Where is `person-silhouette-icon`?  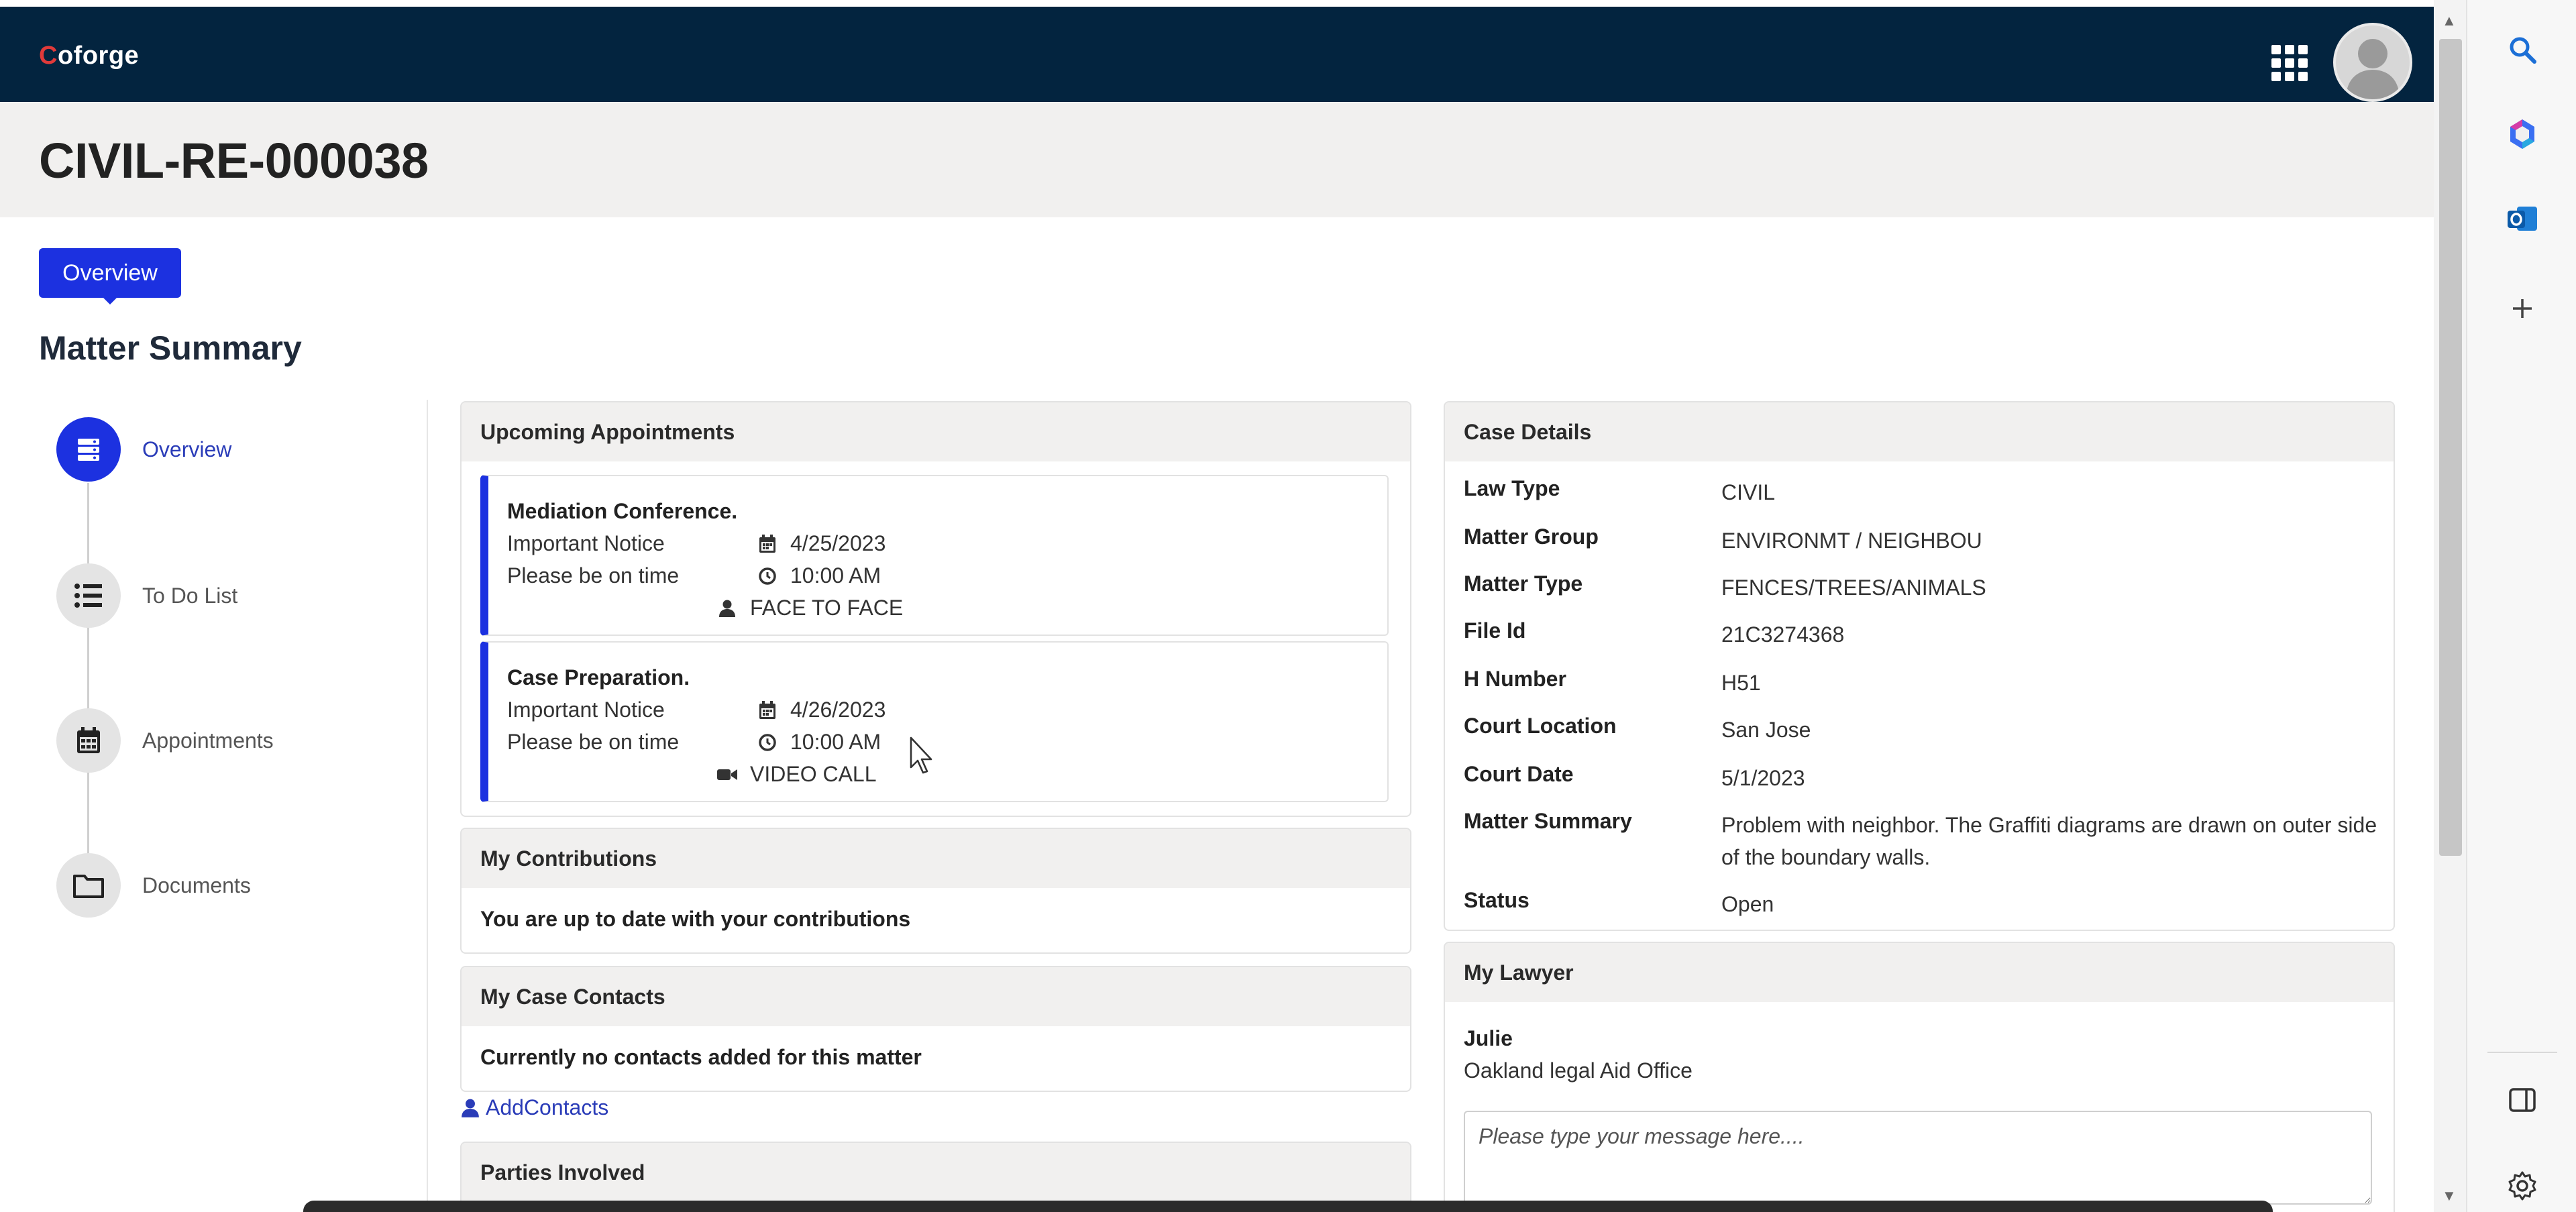 person-silhouette-icon is located at coordinates (2373, 69).